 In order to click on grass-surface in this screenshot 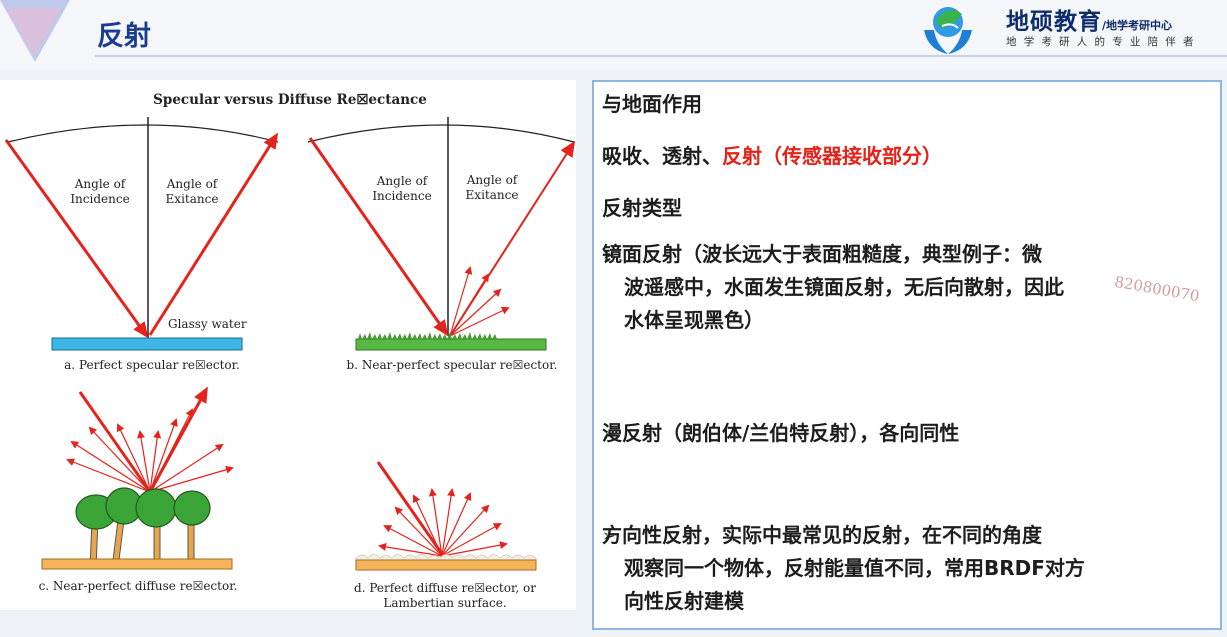, I will do `click(451, 344)`.